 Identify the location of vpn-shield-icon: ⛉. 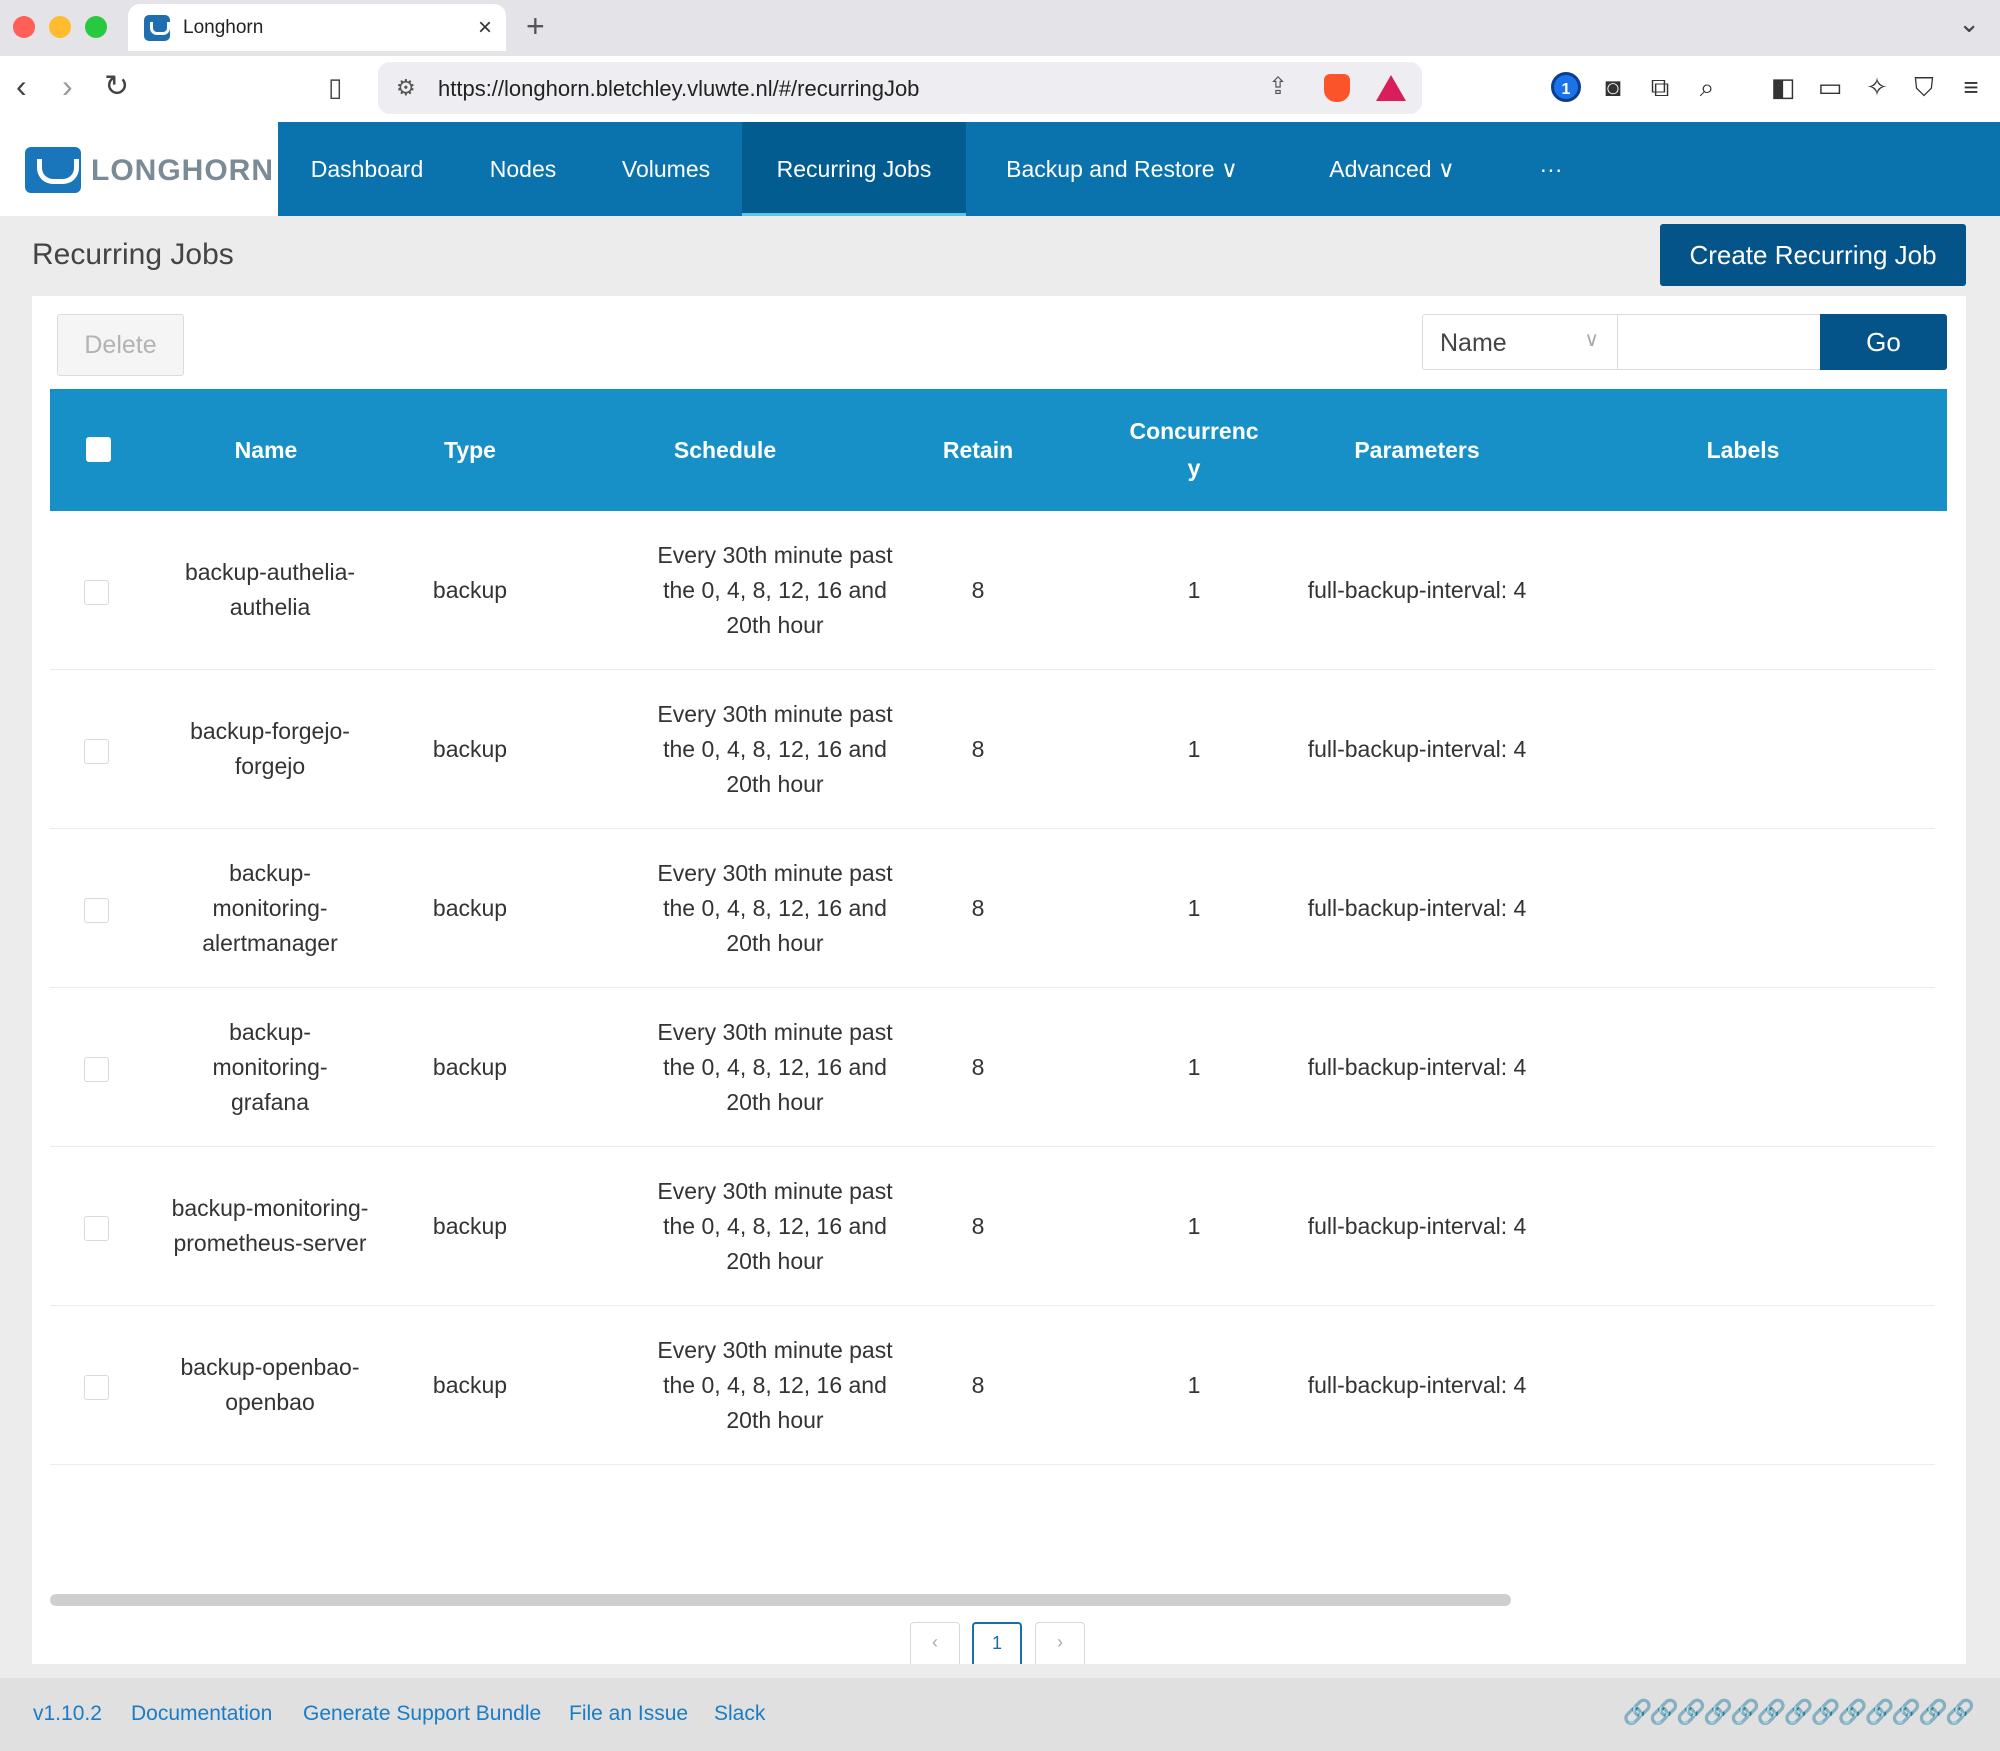
(1924, 87).